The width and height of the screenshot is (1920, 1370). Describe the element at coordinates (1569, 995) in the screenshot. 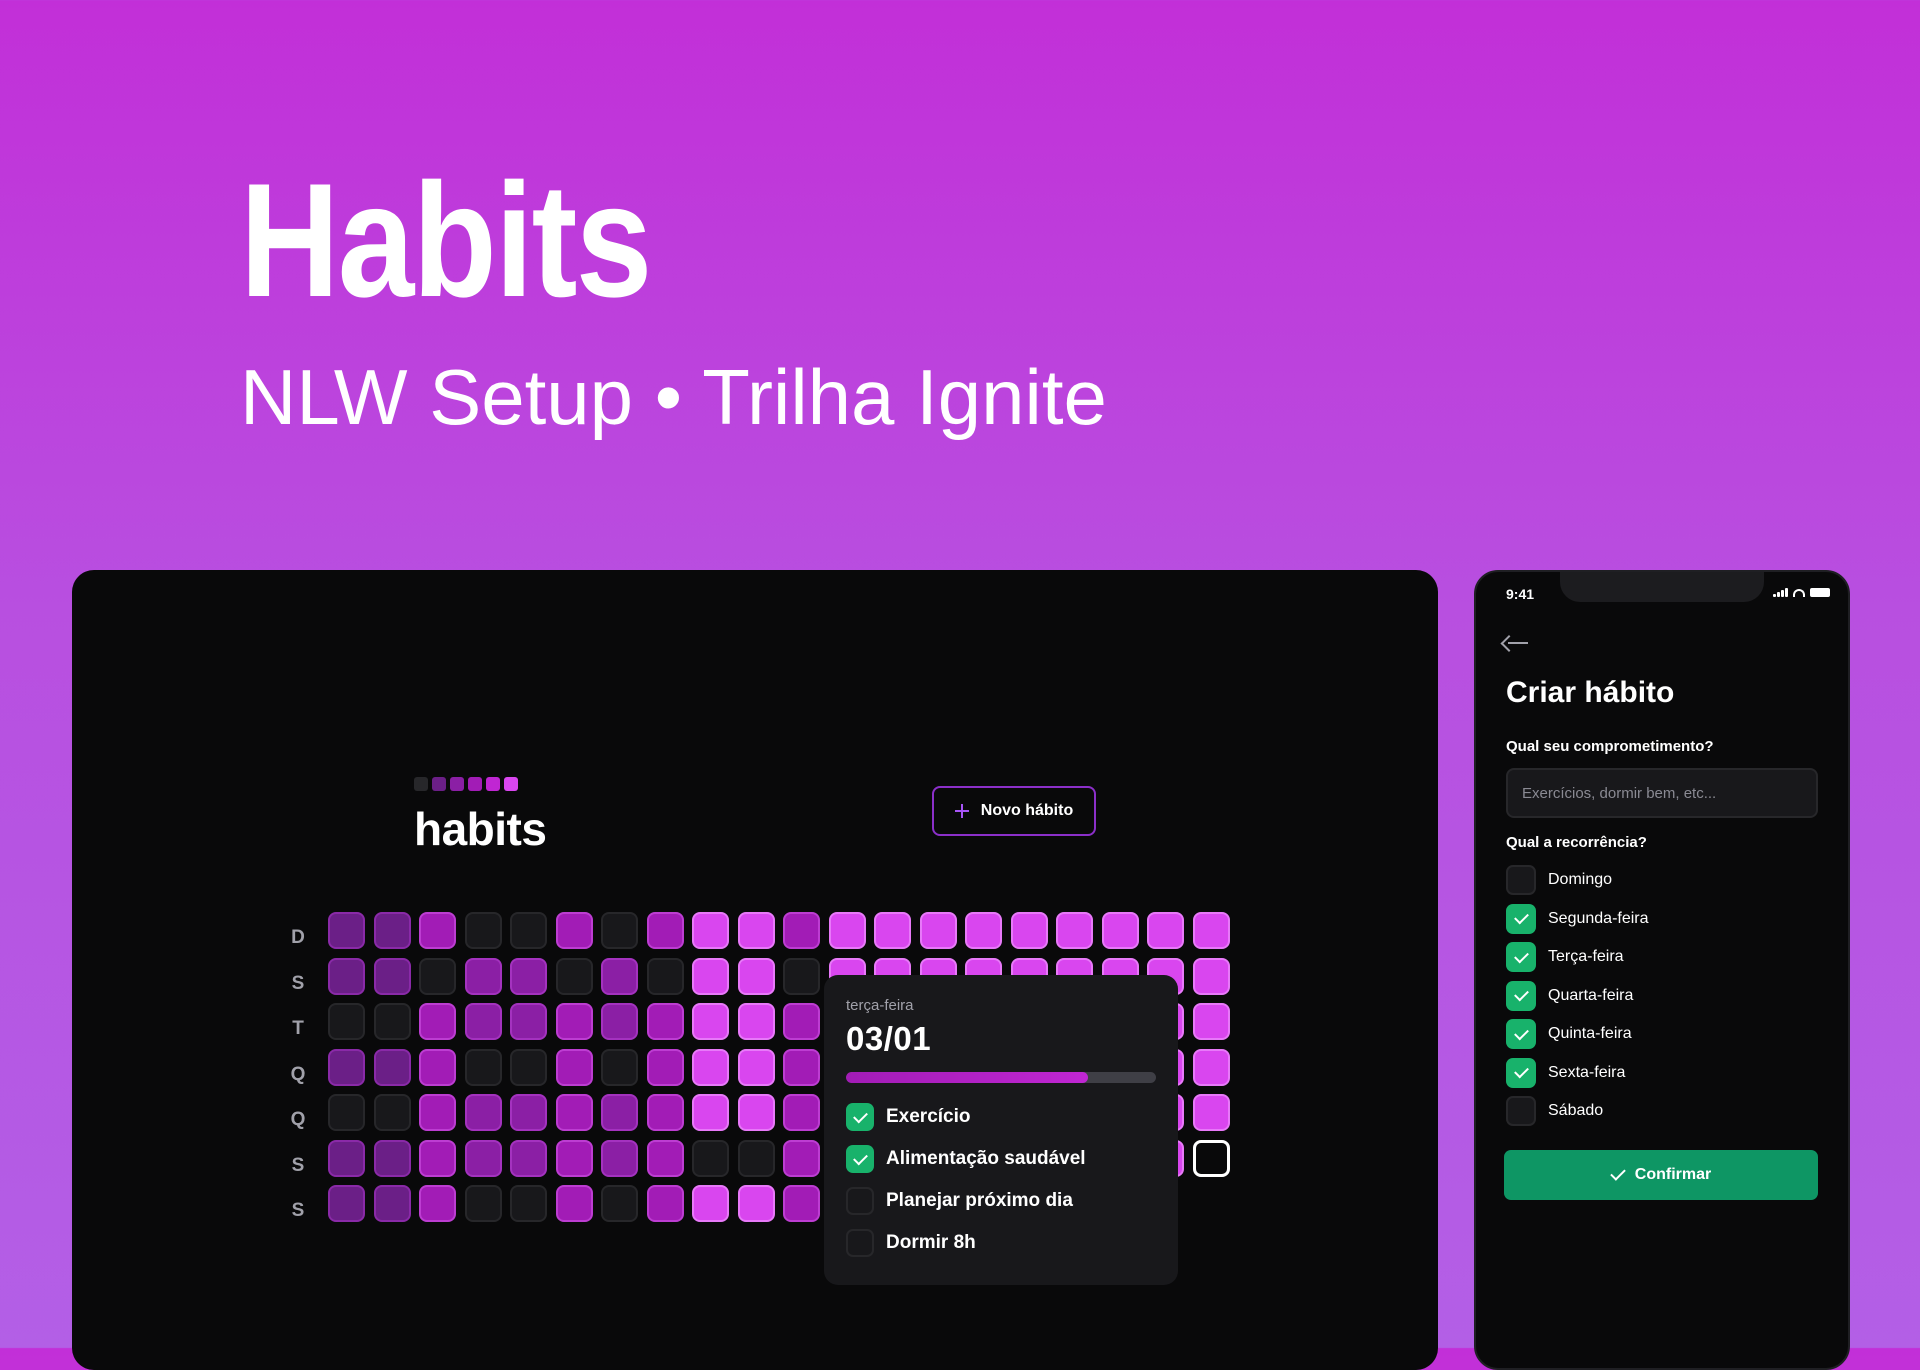

I see `weekday-option: Quarta-feira` at that location.